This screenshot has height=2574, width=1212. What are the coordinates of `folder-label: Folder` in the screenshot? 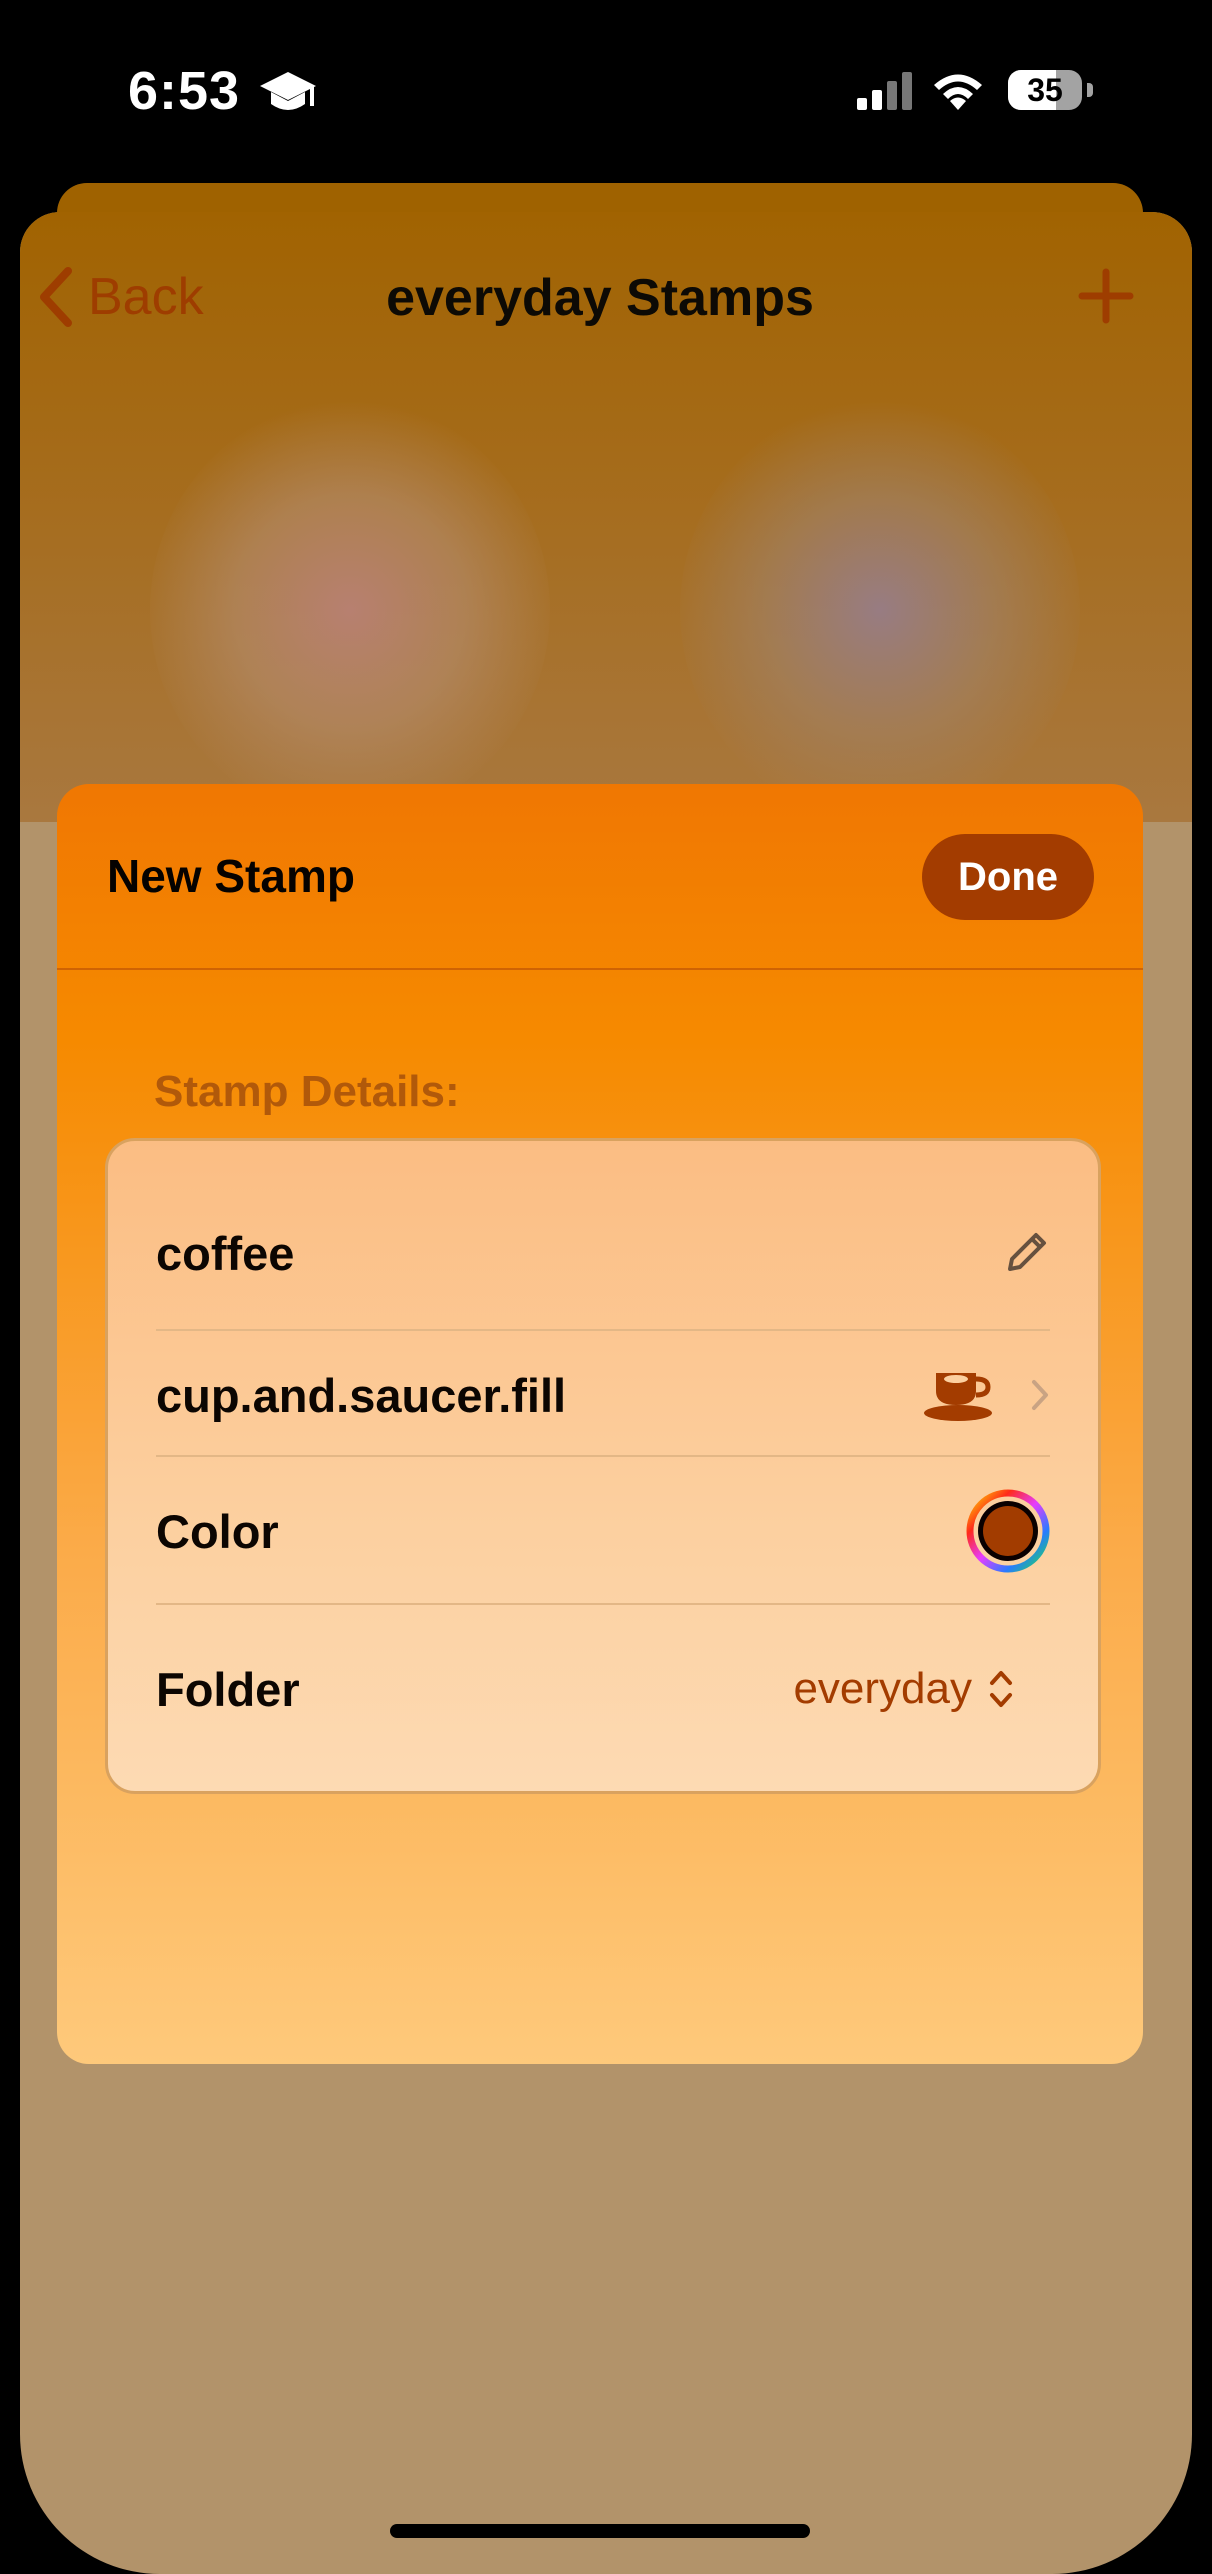 It's located at (228, 1689).